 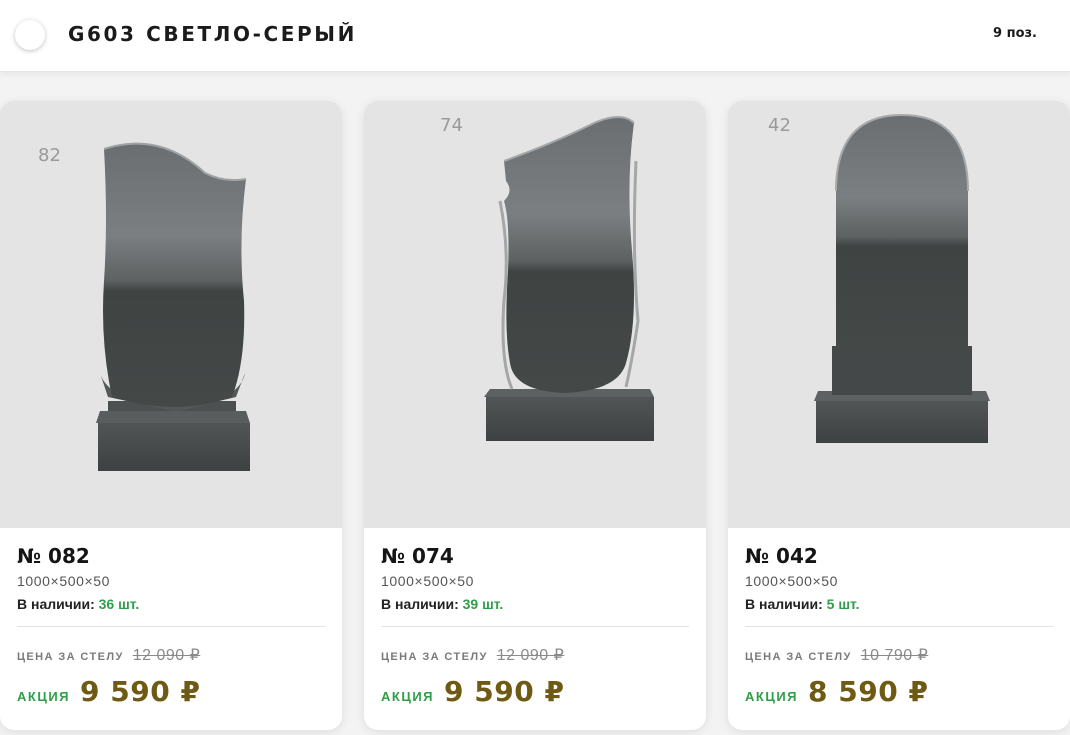 I want to click on old-price: 10 790 ₽, so click(x=894, y=655).